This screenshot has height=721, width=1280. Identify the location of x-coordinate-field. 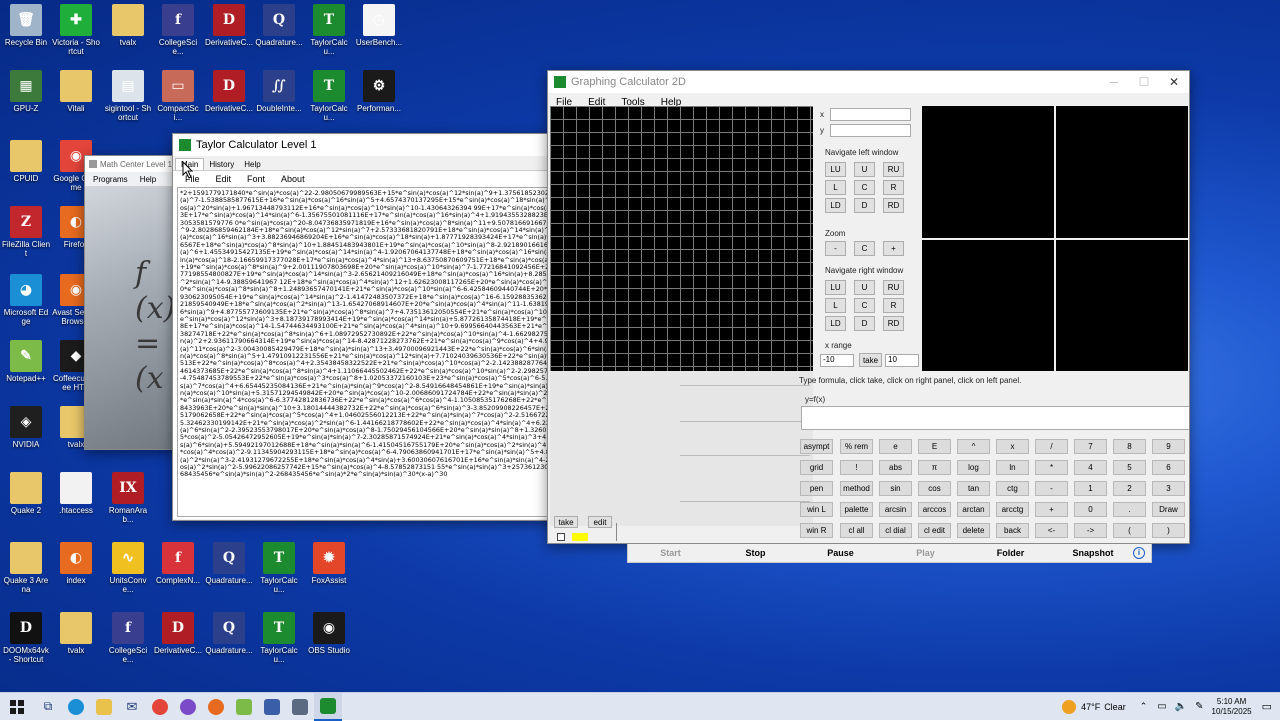
(870, 114).